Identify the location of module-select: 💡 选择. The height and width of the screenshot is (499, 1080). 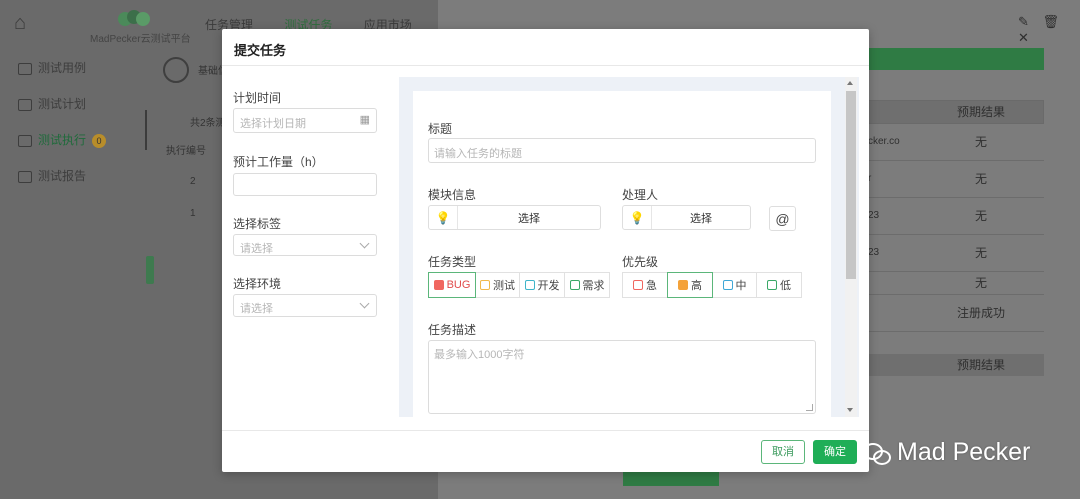
(514, 217).